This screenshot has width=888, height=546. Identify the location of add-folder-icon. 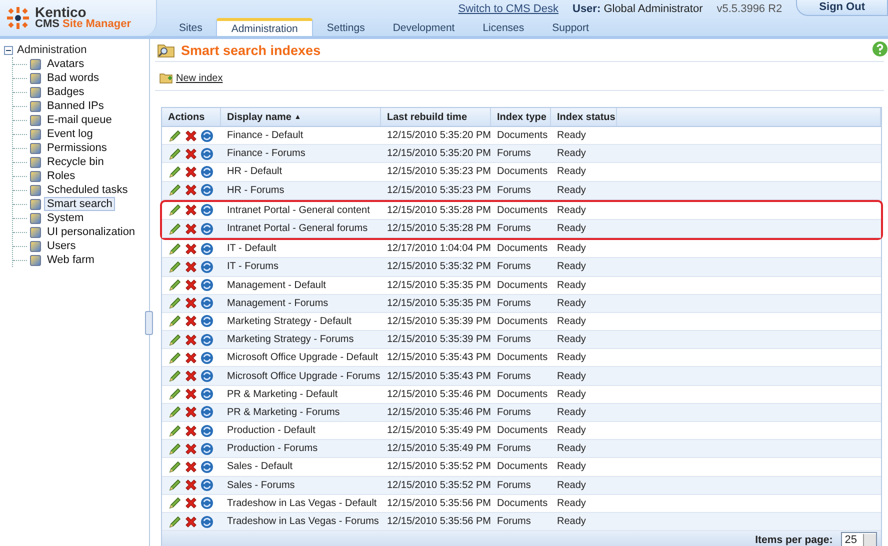
(166, 78).